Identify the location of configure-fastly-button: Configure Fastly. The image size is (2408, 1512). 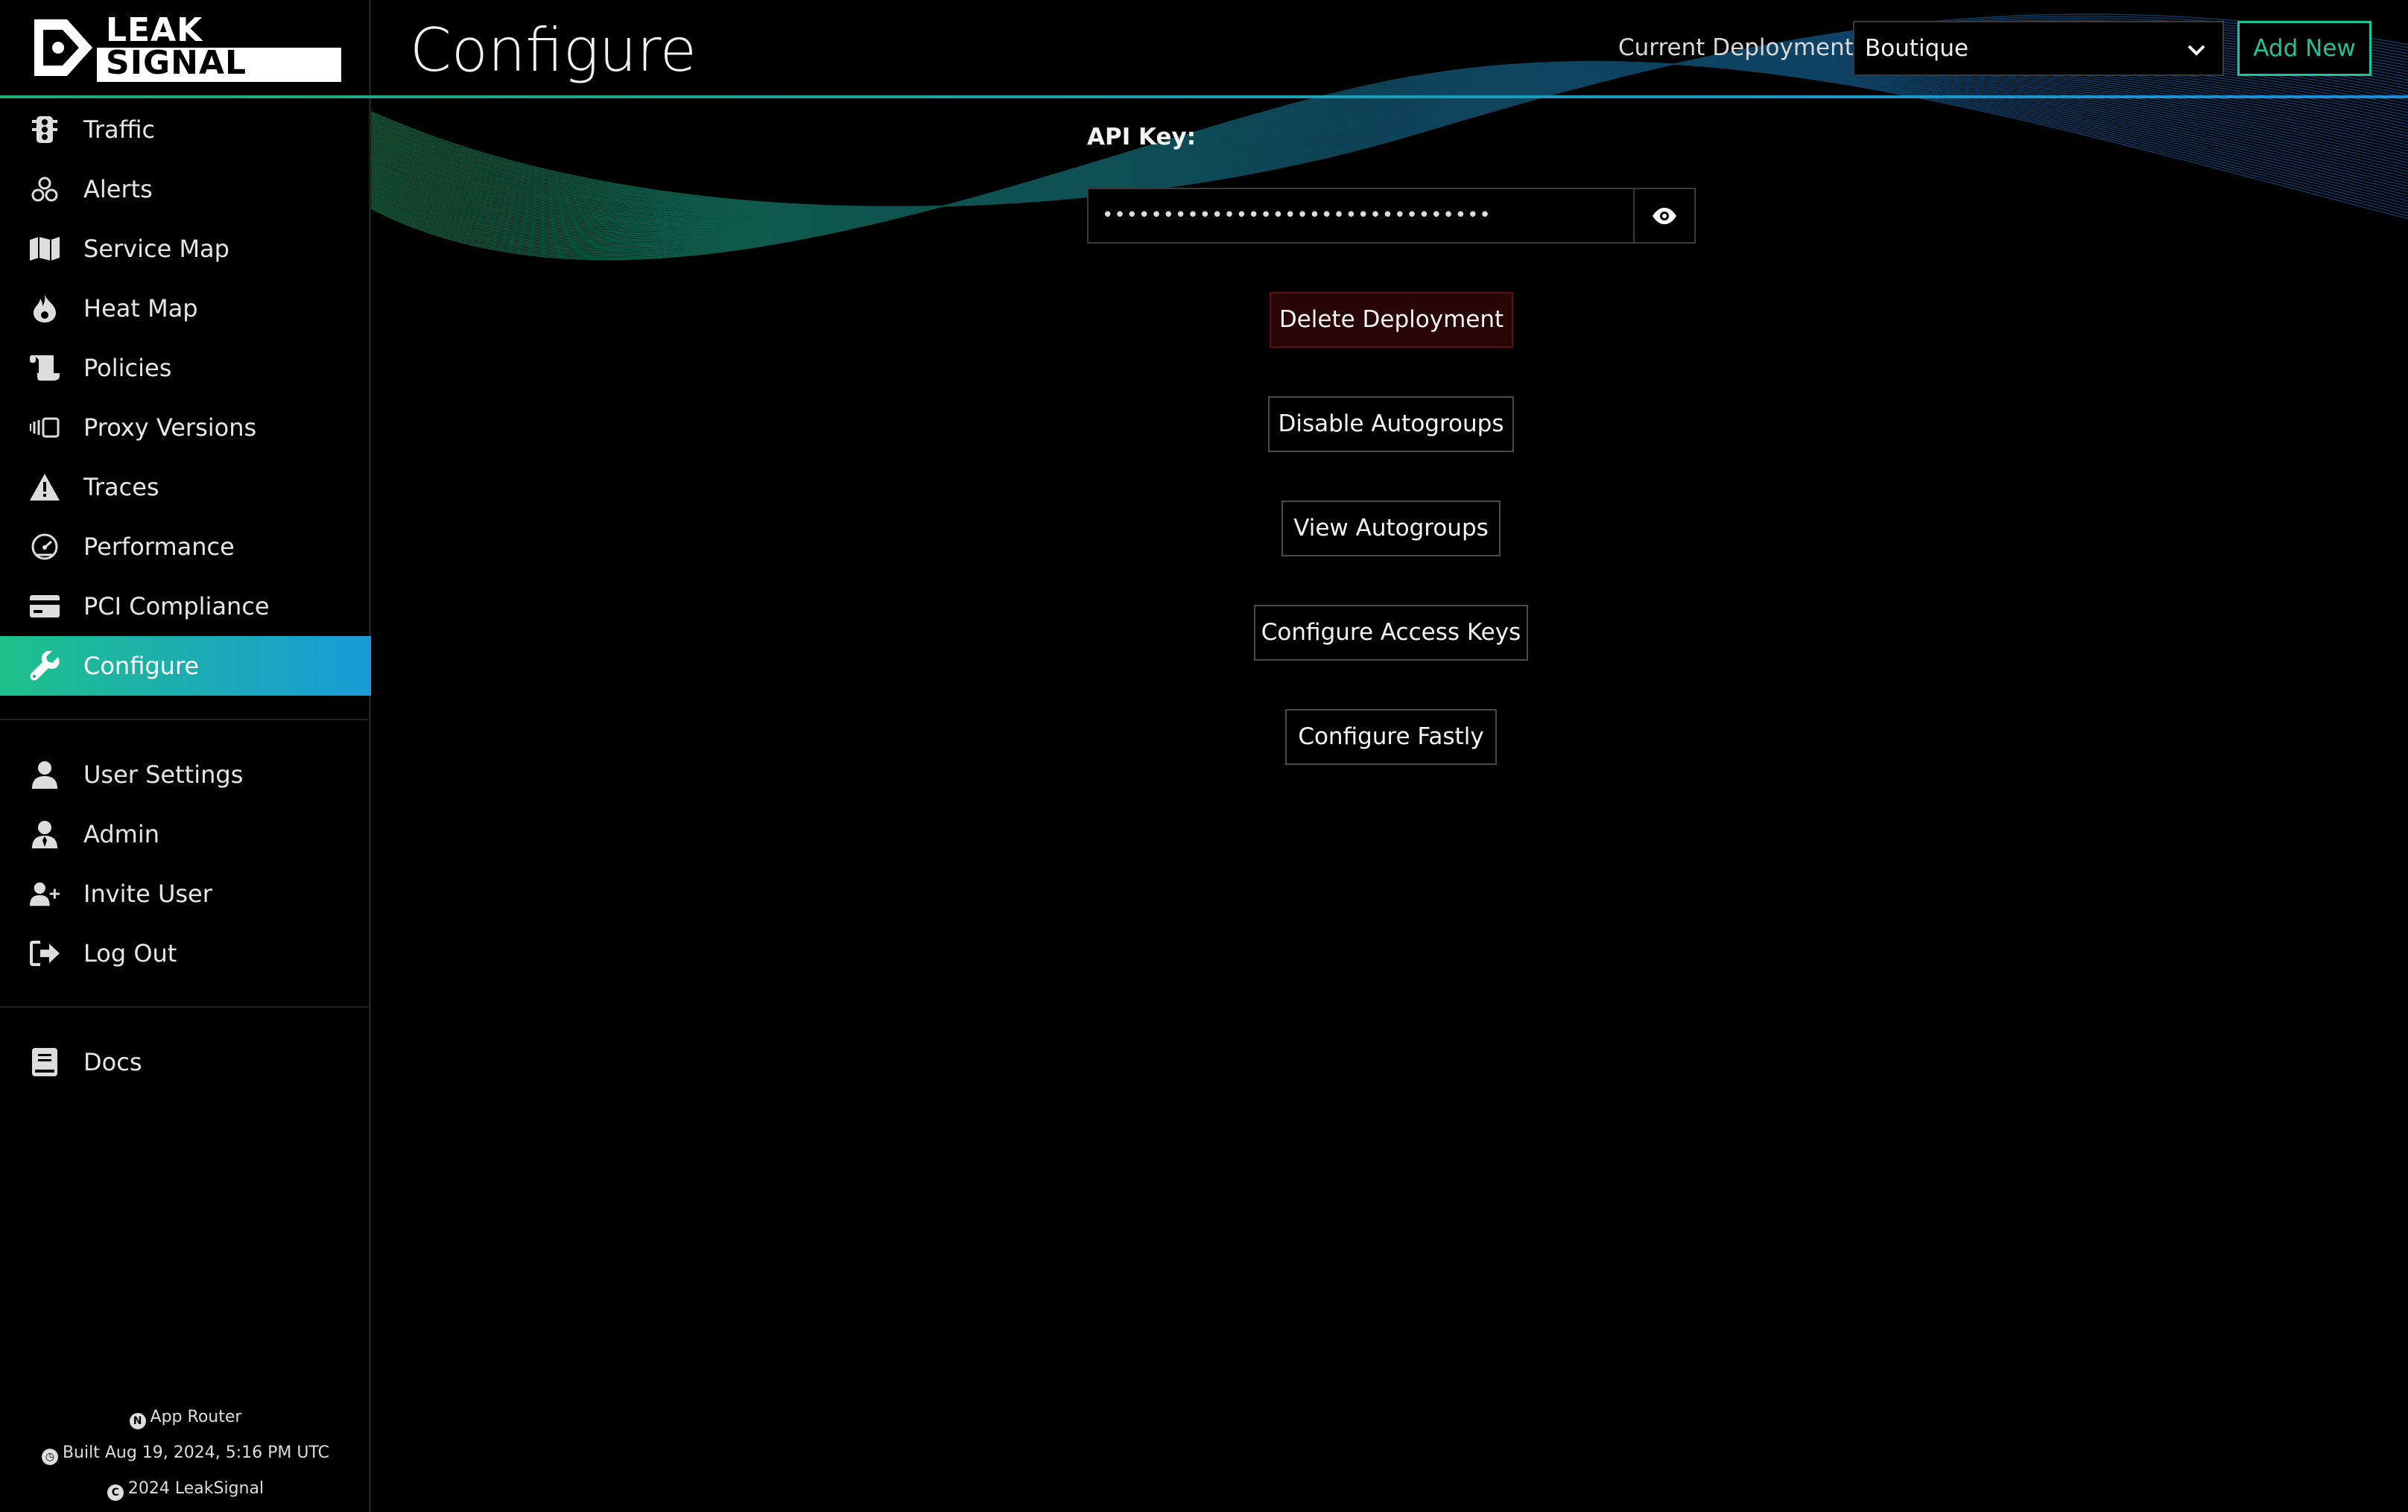
(1391, 737).